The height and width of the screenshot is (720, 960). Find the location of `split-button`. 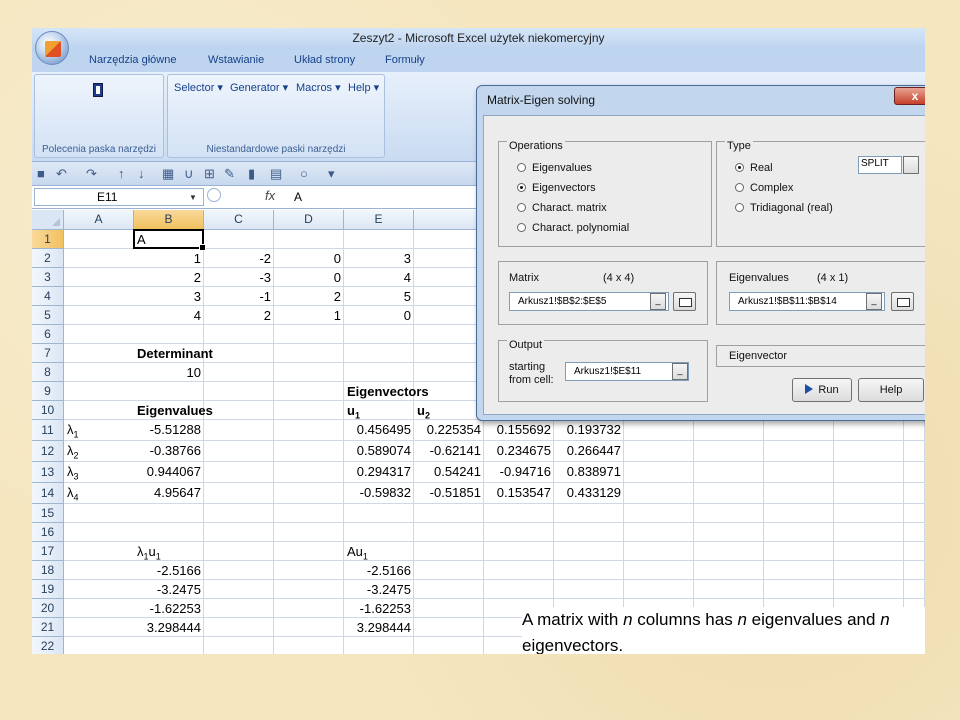

split-button is located at coordinates (911, 165).